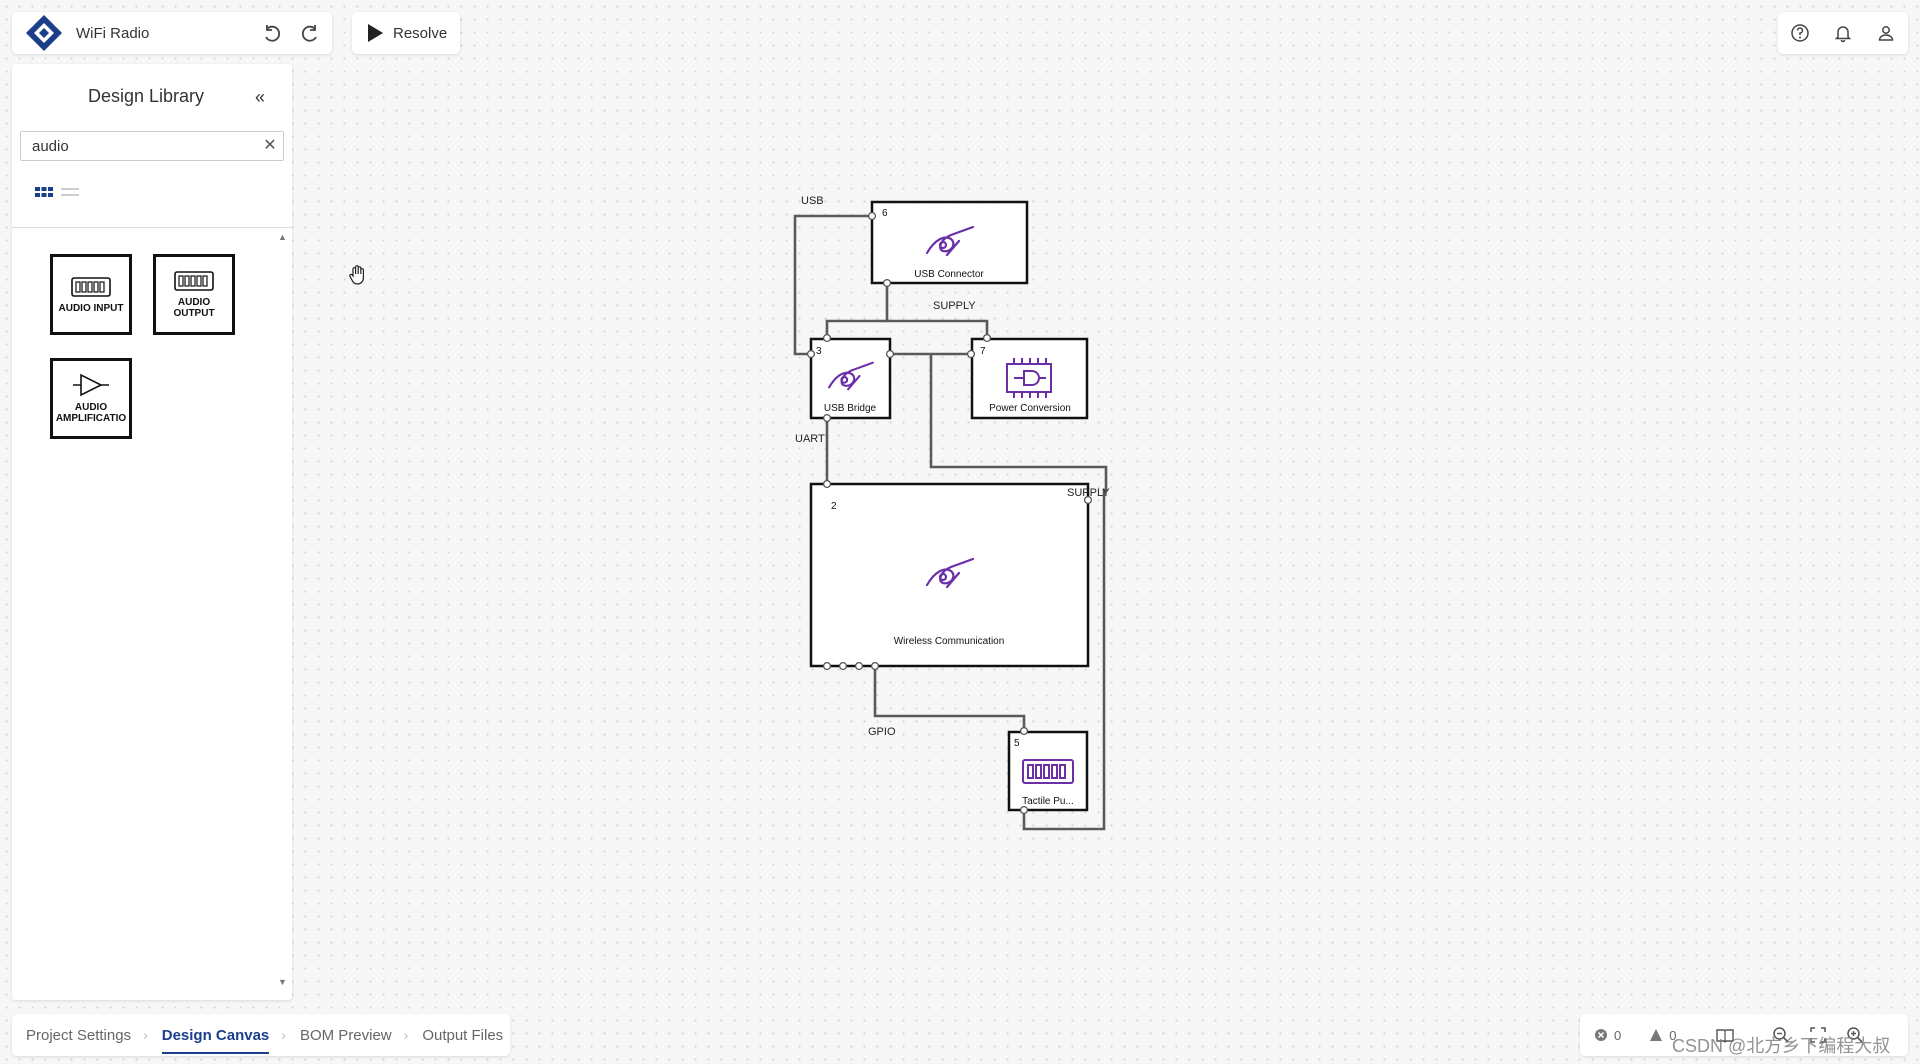 This screenshot has width=1920, height=1064. I want to click on net-label-usb: USB, so click(812, 201).